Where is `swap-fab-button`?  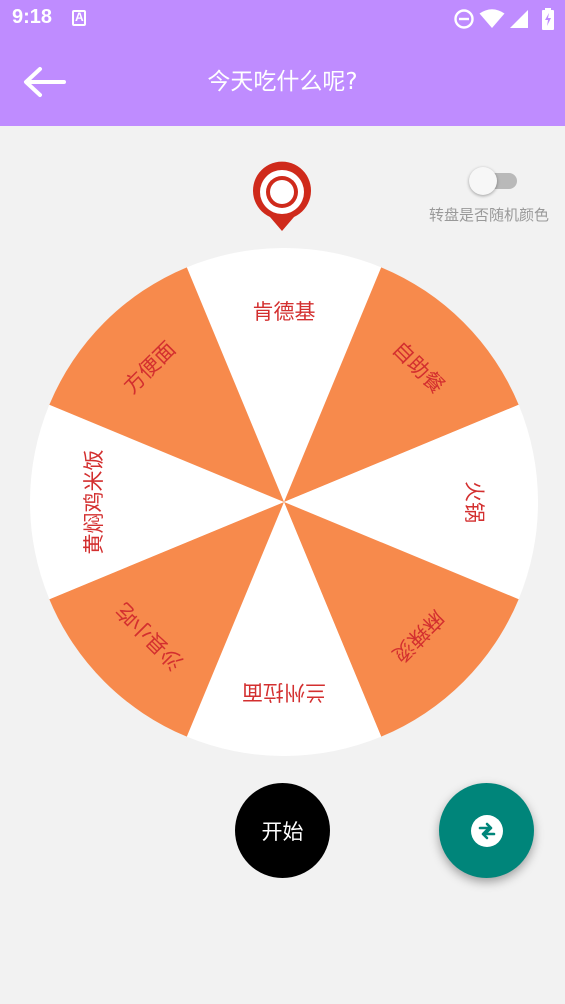 swap-fab-button is located at coordinates (486, 830).